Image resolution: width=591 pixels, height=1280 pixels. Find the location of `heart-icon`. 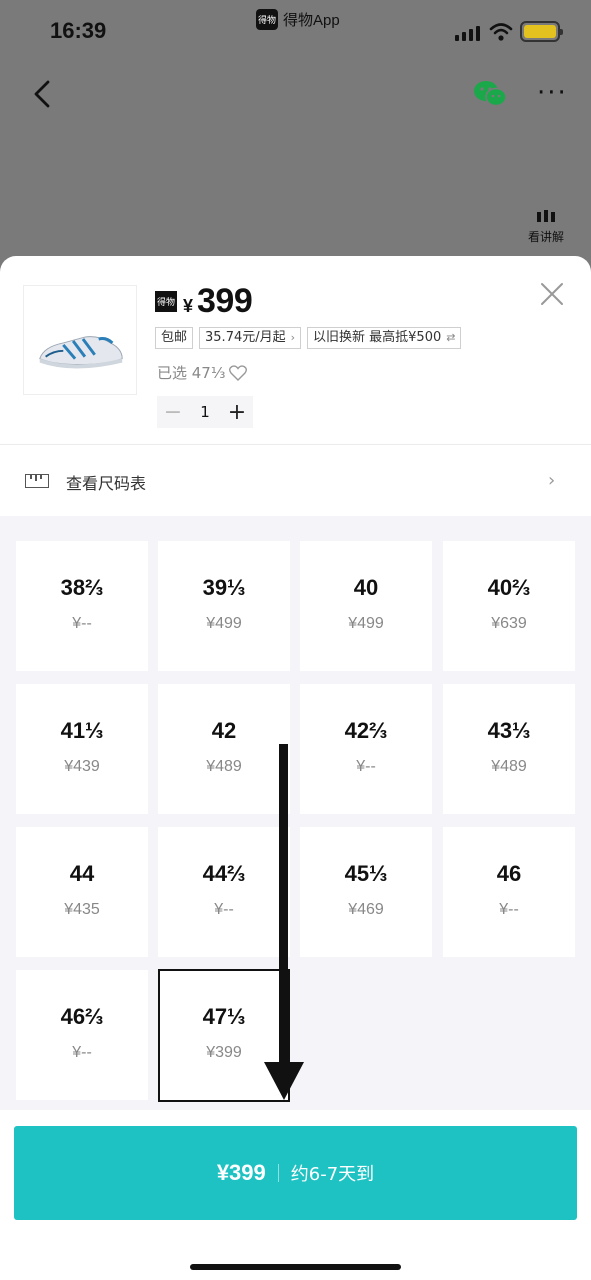

heart-icon is located at coordinates (238, 372).